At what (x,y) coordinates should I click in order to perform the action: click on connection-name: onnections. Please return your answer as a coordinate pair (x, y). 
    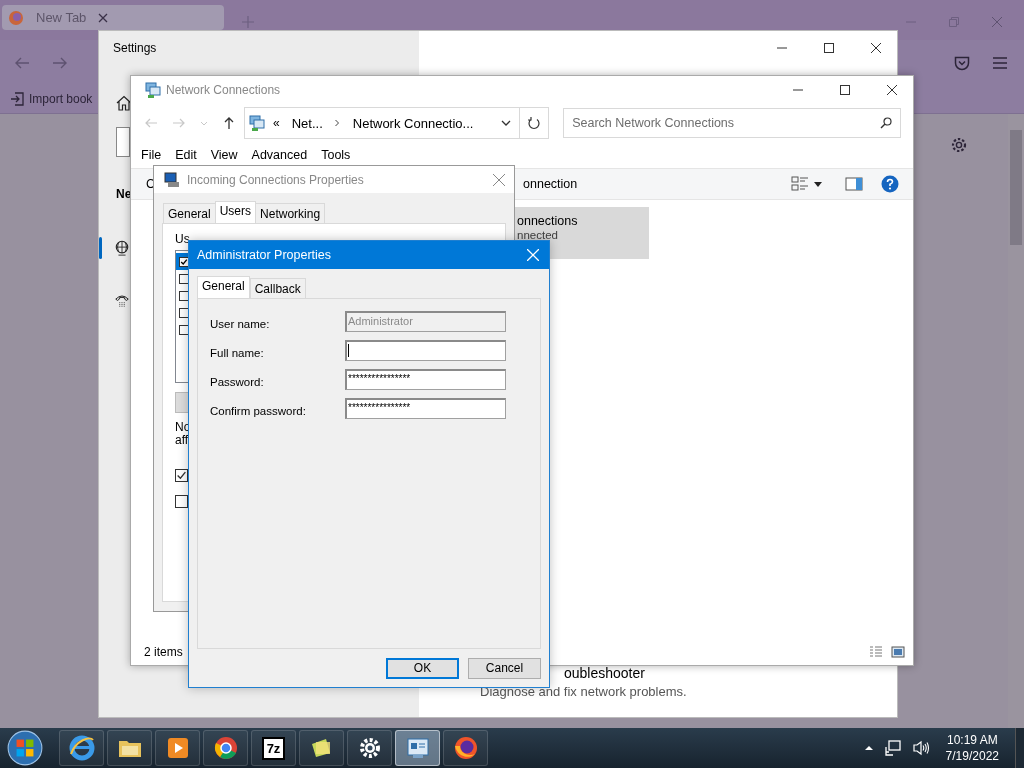
    Looking at the image, I should click on (548, 221).